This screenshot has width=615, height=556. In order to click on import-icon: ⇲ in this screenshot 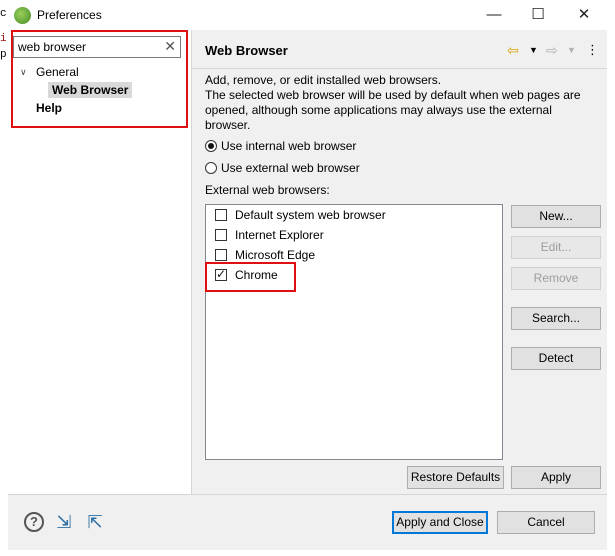, I will do `click(64, 522)`.